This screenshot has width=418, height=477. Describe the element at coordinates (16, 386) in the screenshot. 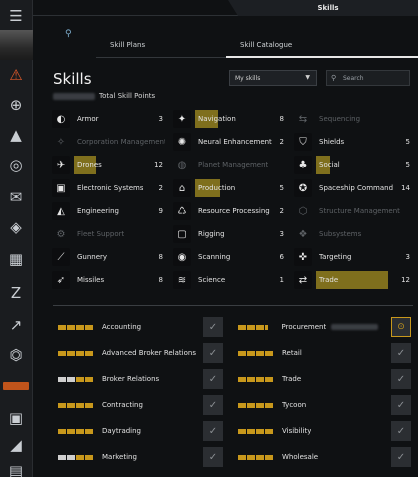

I see `expand-icon` at that location.